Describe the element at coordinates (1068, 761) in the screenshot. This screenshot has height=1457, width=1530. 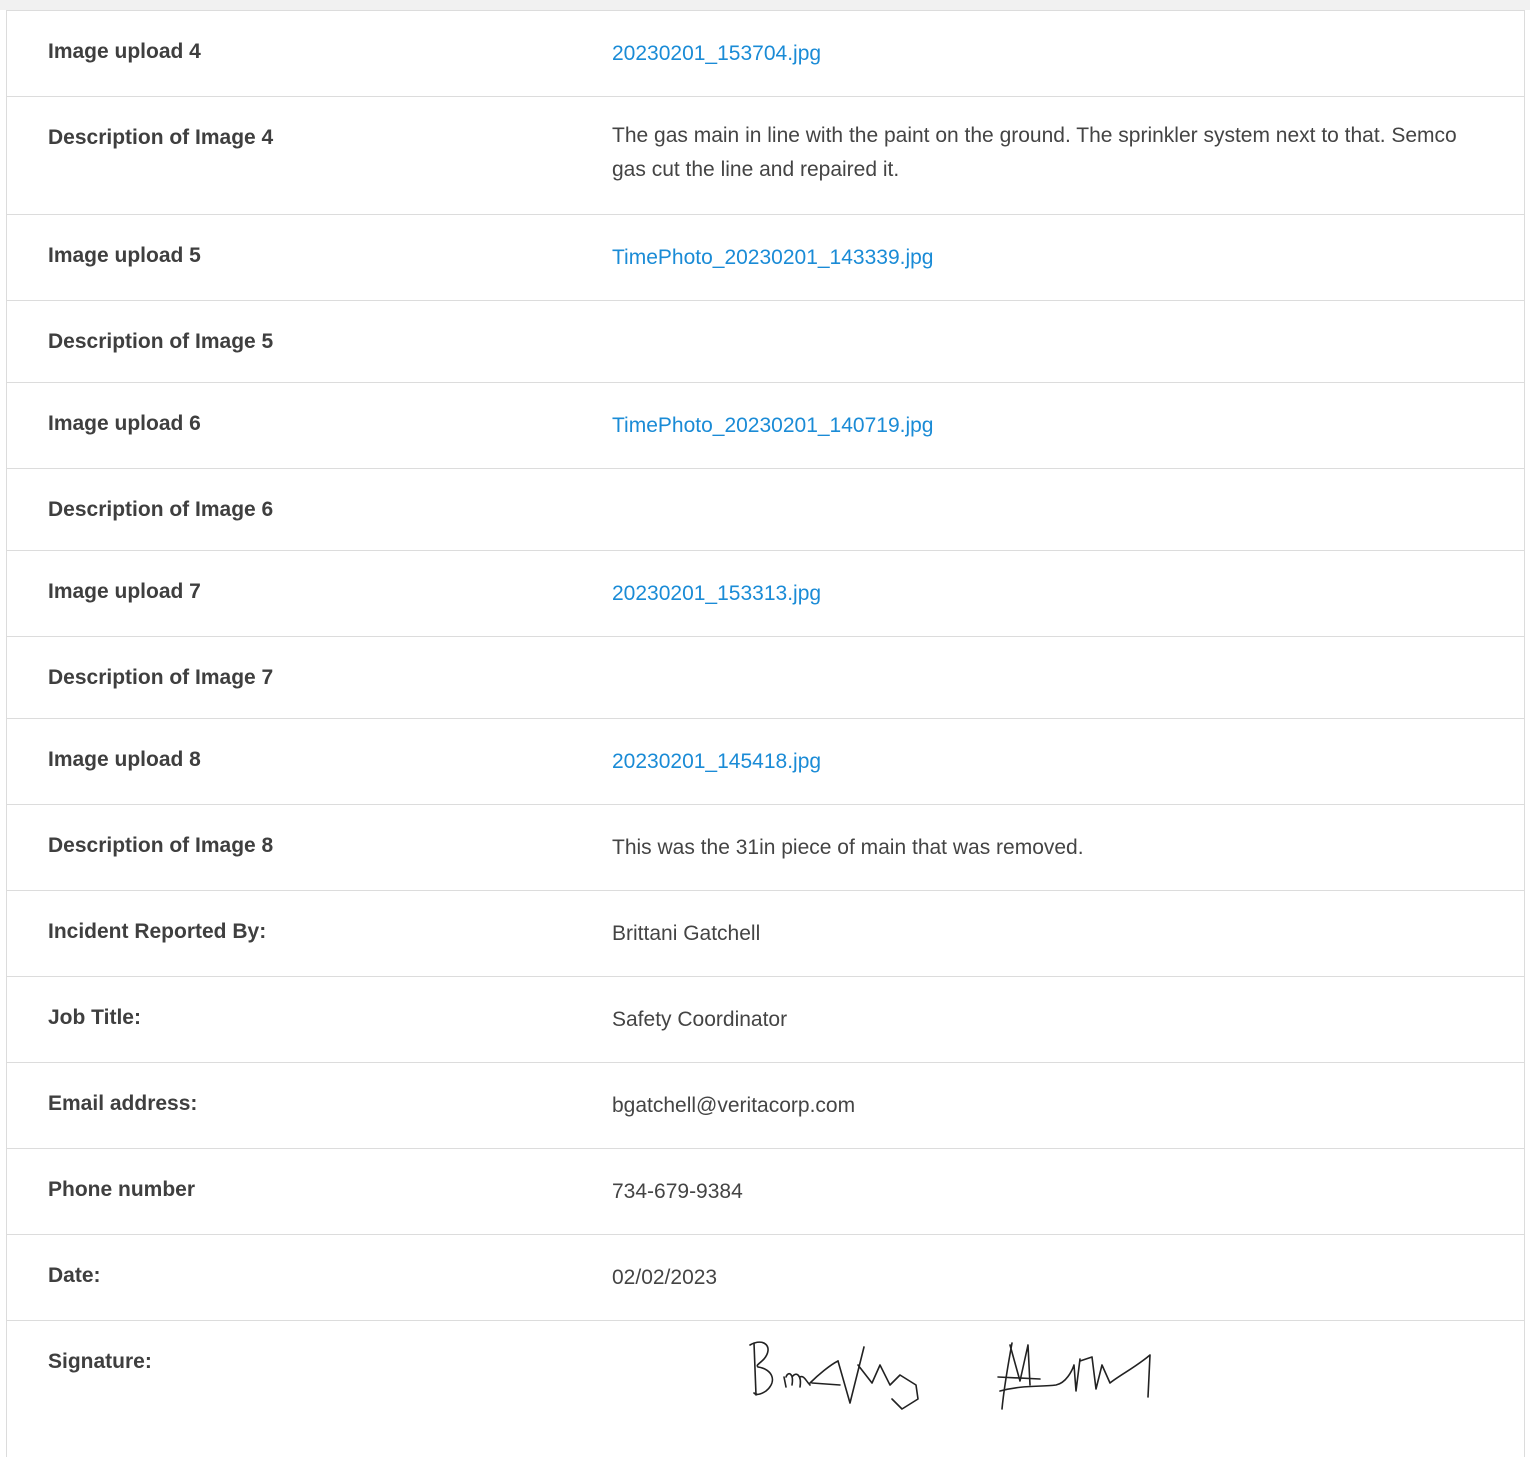
I see `image-upload-8-link: 20230201_145418.jpg` at that location.